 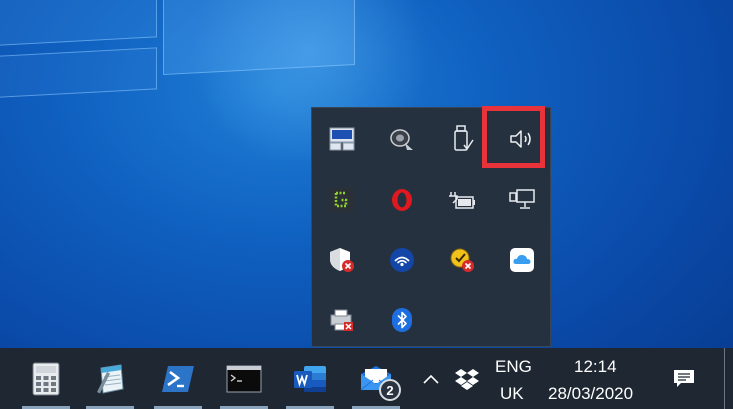 I want to click on dropbox-icon, so click(x=467, y=379).